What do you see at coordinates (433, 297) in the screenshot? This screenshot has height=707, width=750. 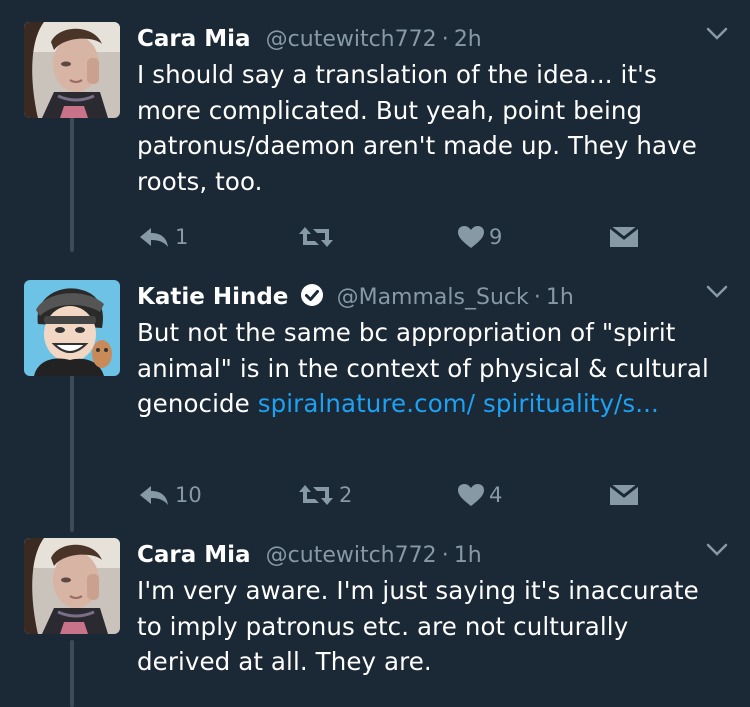 I see `user-handle: @Mammals_Suck` at bounding box center [433, 297].